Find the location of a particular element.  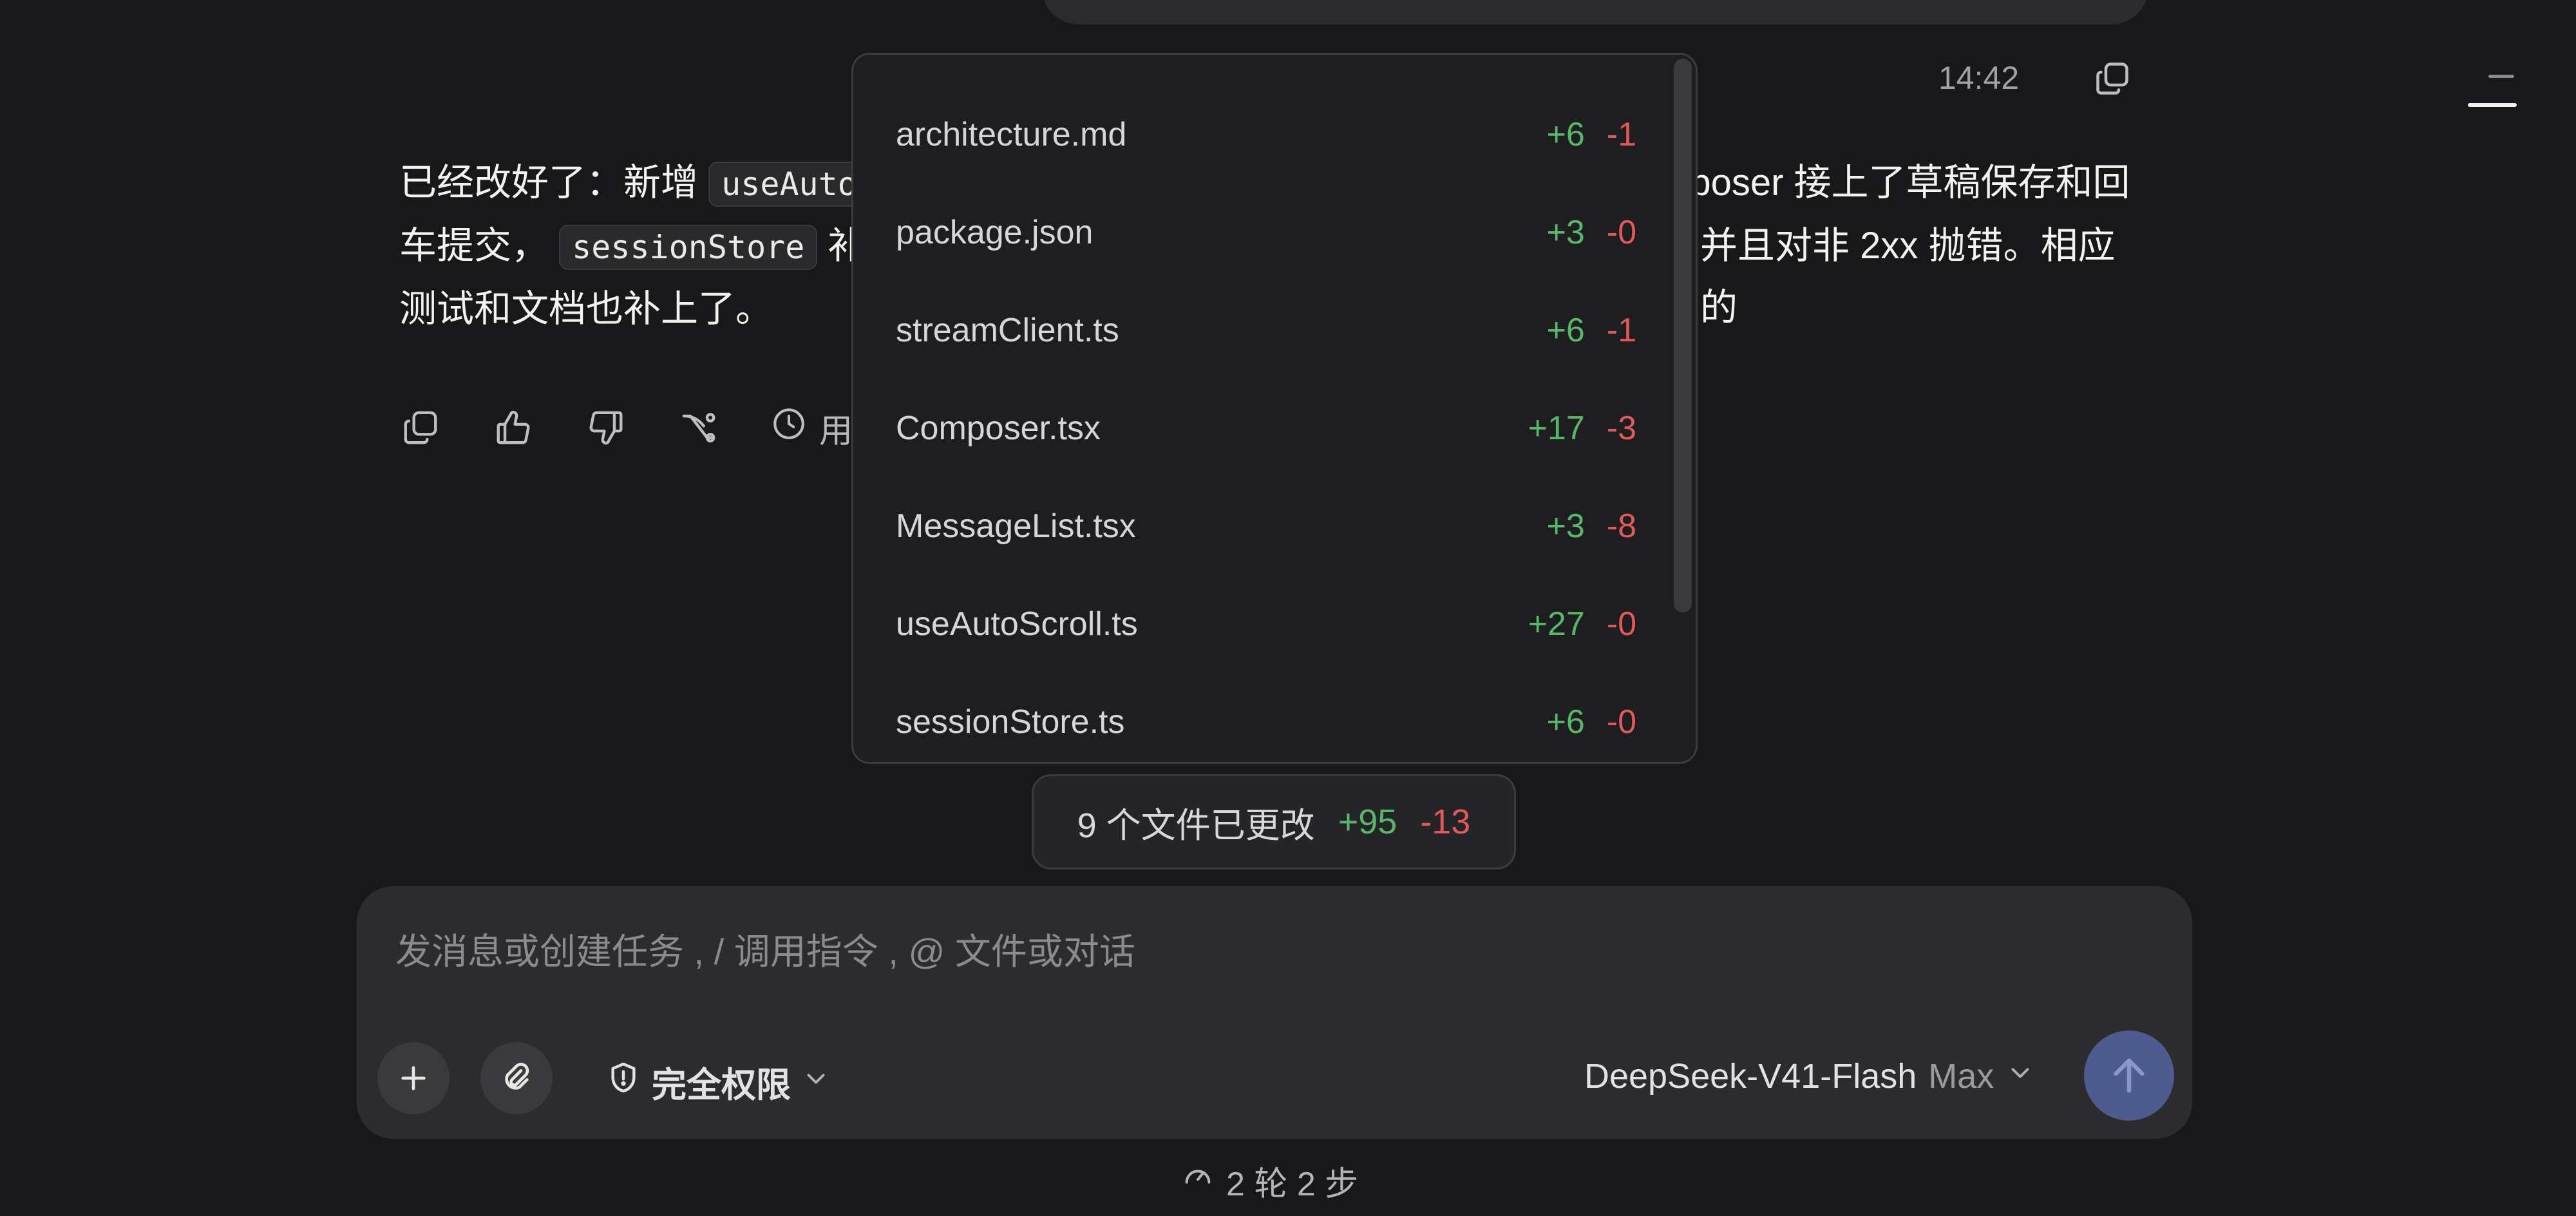

changed-file-row: streamClient.ts +6 -1 is located at coordinates (1266, 330).